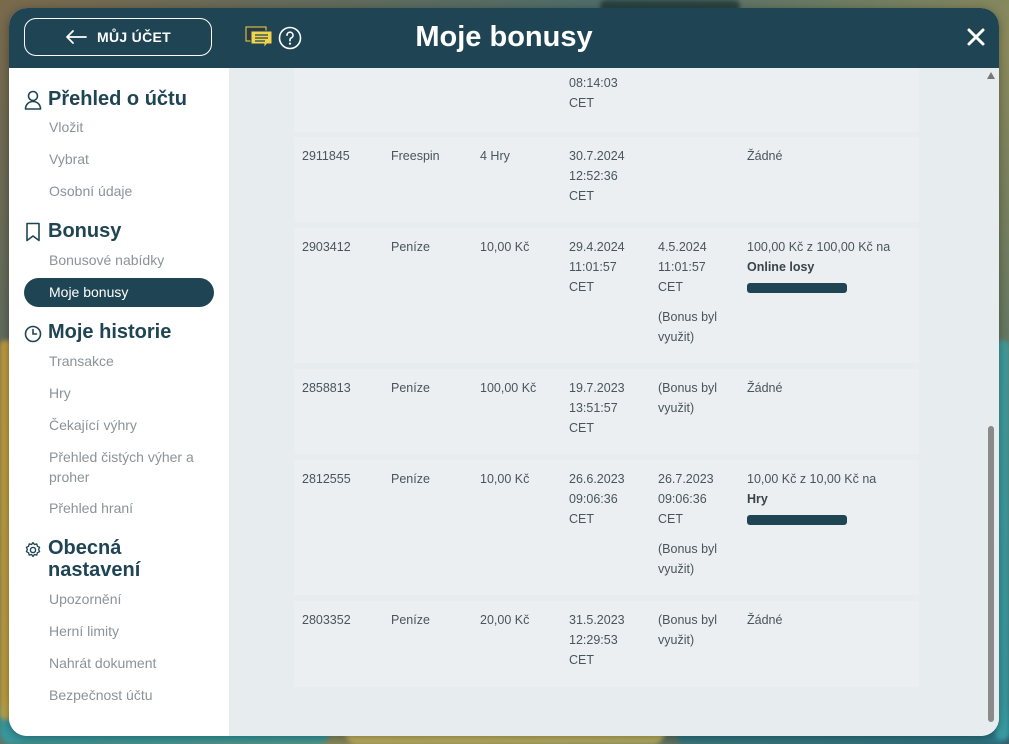 The width and height of the screenshot is (1009, 744). I want to click on section-my-history: Moje historie, so click(97, 332).